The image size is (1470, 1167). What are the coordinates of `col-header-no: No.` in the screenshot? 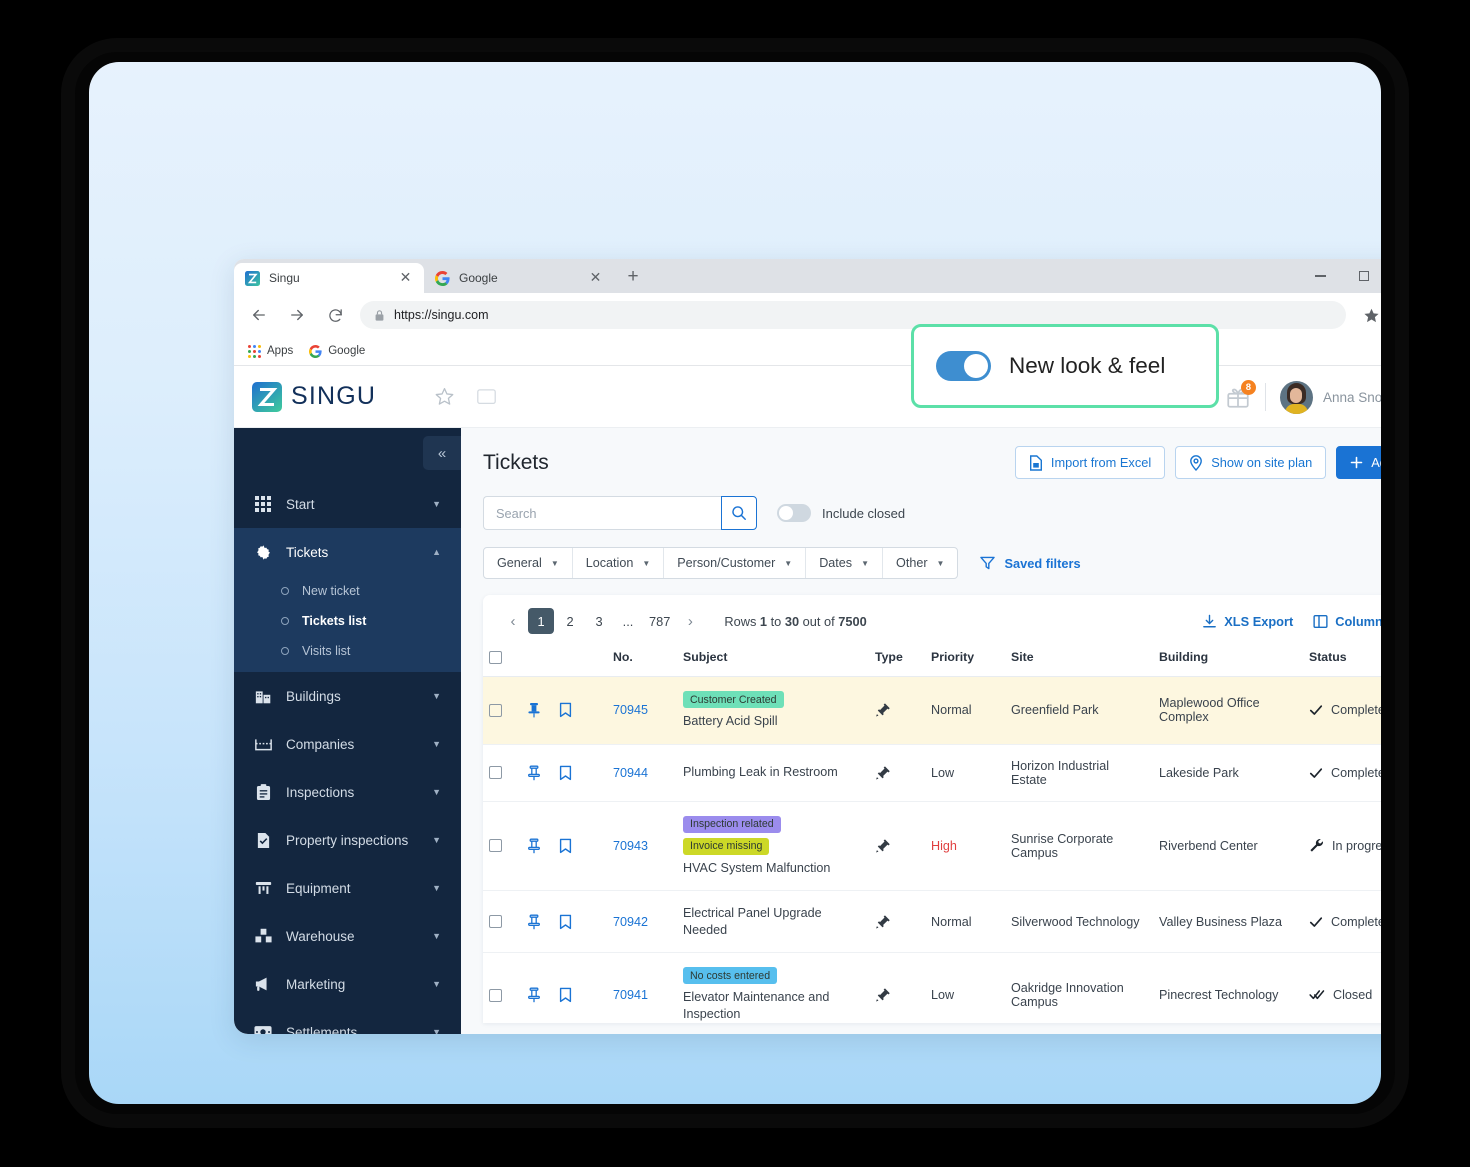 It's located at (642, 661).